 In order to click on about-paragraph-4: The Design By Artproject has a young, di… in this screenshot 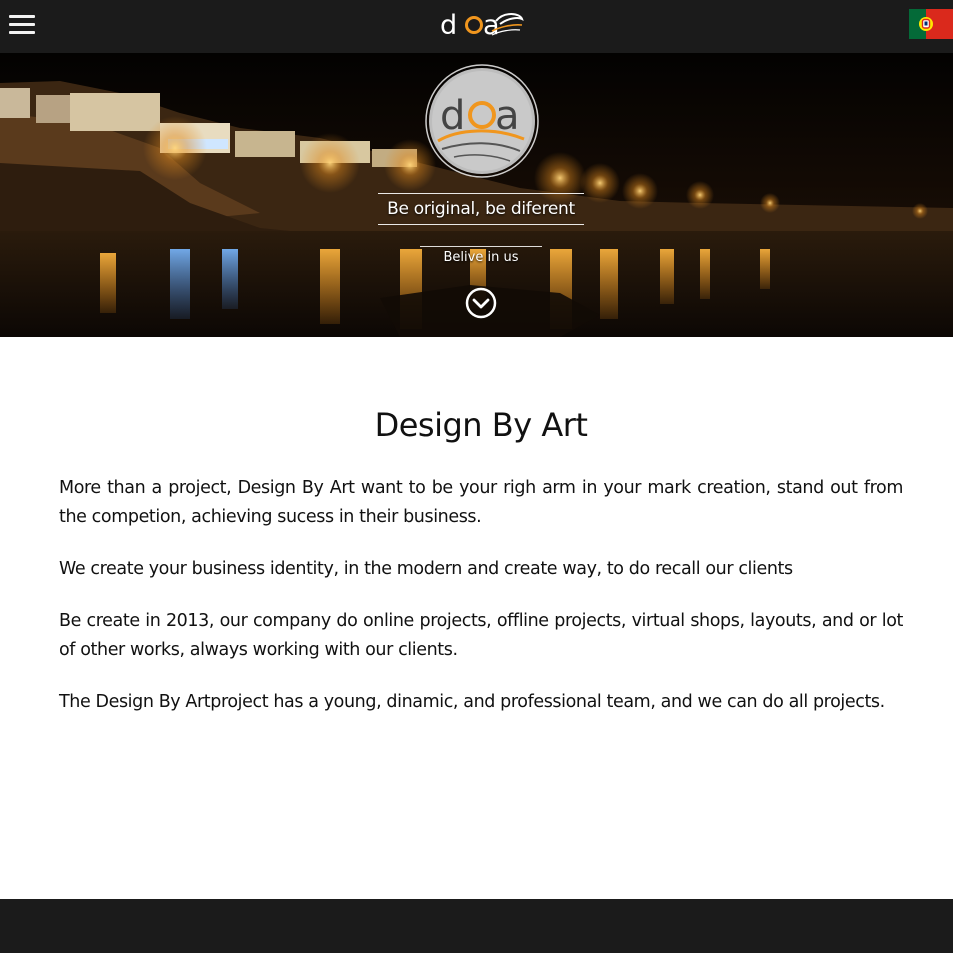, I will do `click(472, 702)`.